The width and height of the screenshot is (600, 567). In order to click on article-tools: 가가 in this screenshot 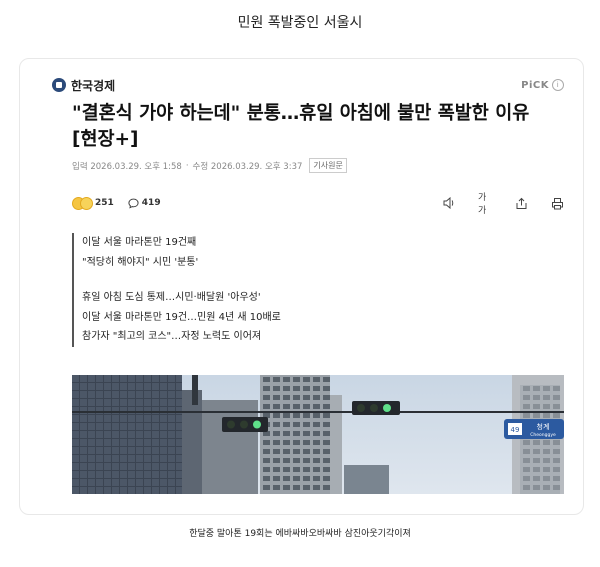, I will do `click(503, 204)`.